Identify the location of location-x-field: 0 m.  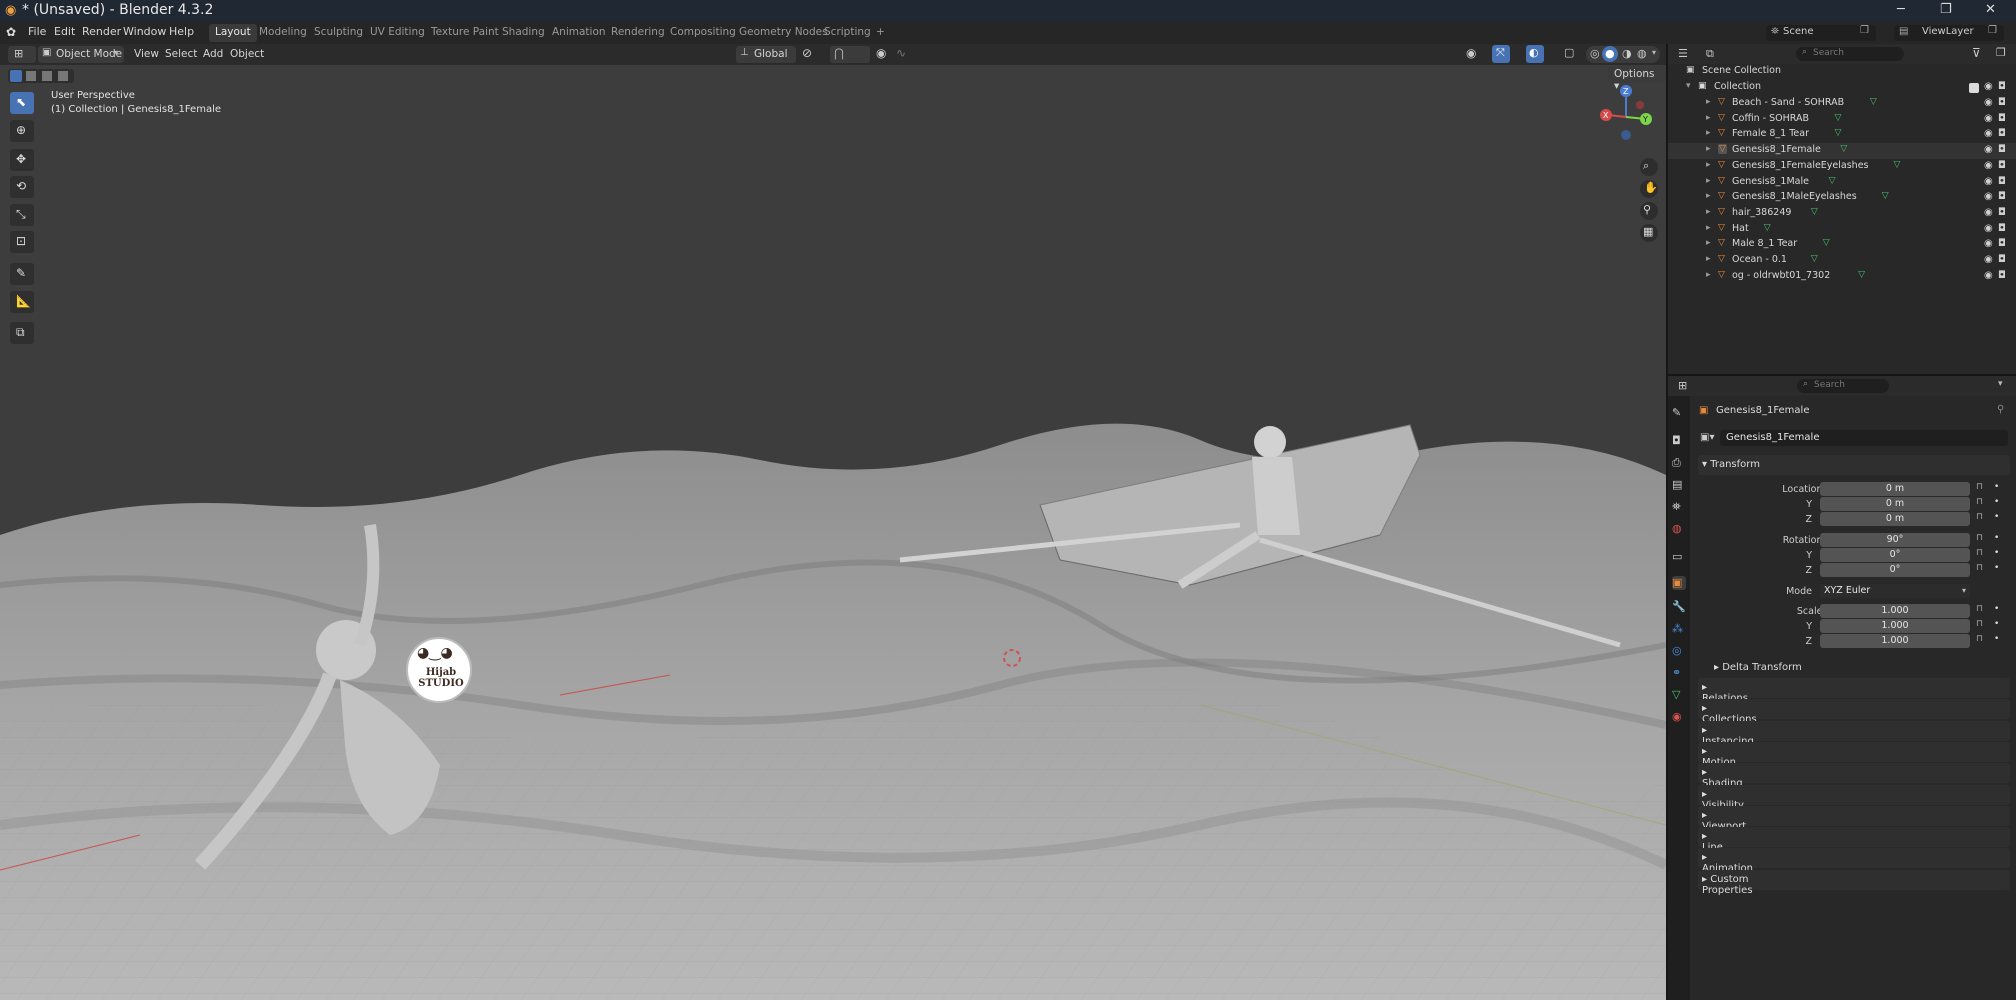
(1895, 489).